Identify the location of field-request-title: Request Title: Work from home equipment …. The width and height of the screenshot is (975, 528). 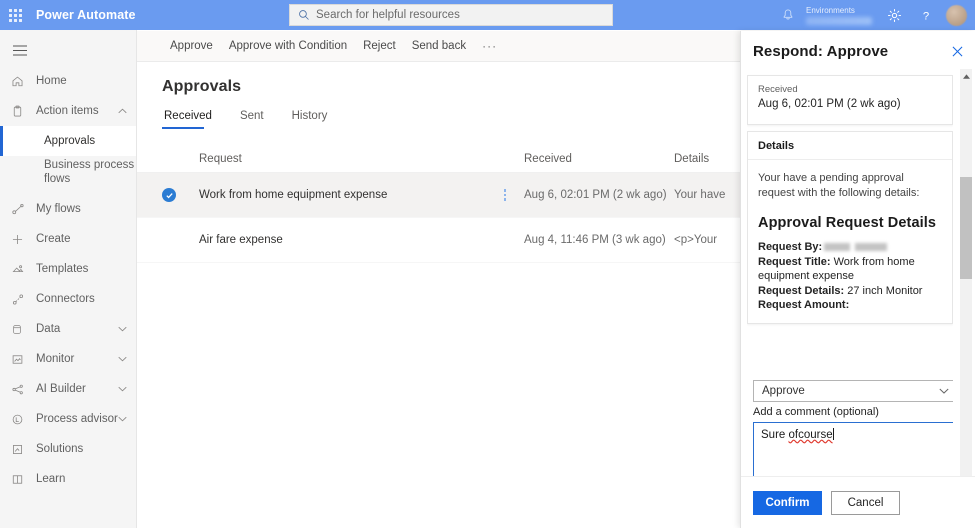
(850, 269).